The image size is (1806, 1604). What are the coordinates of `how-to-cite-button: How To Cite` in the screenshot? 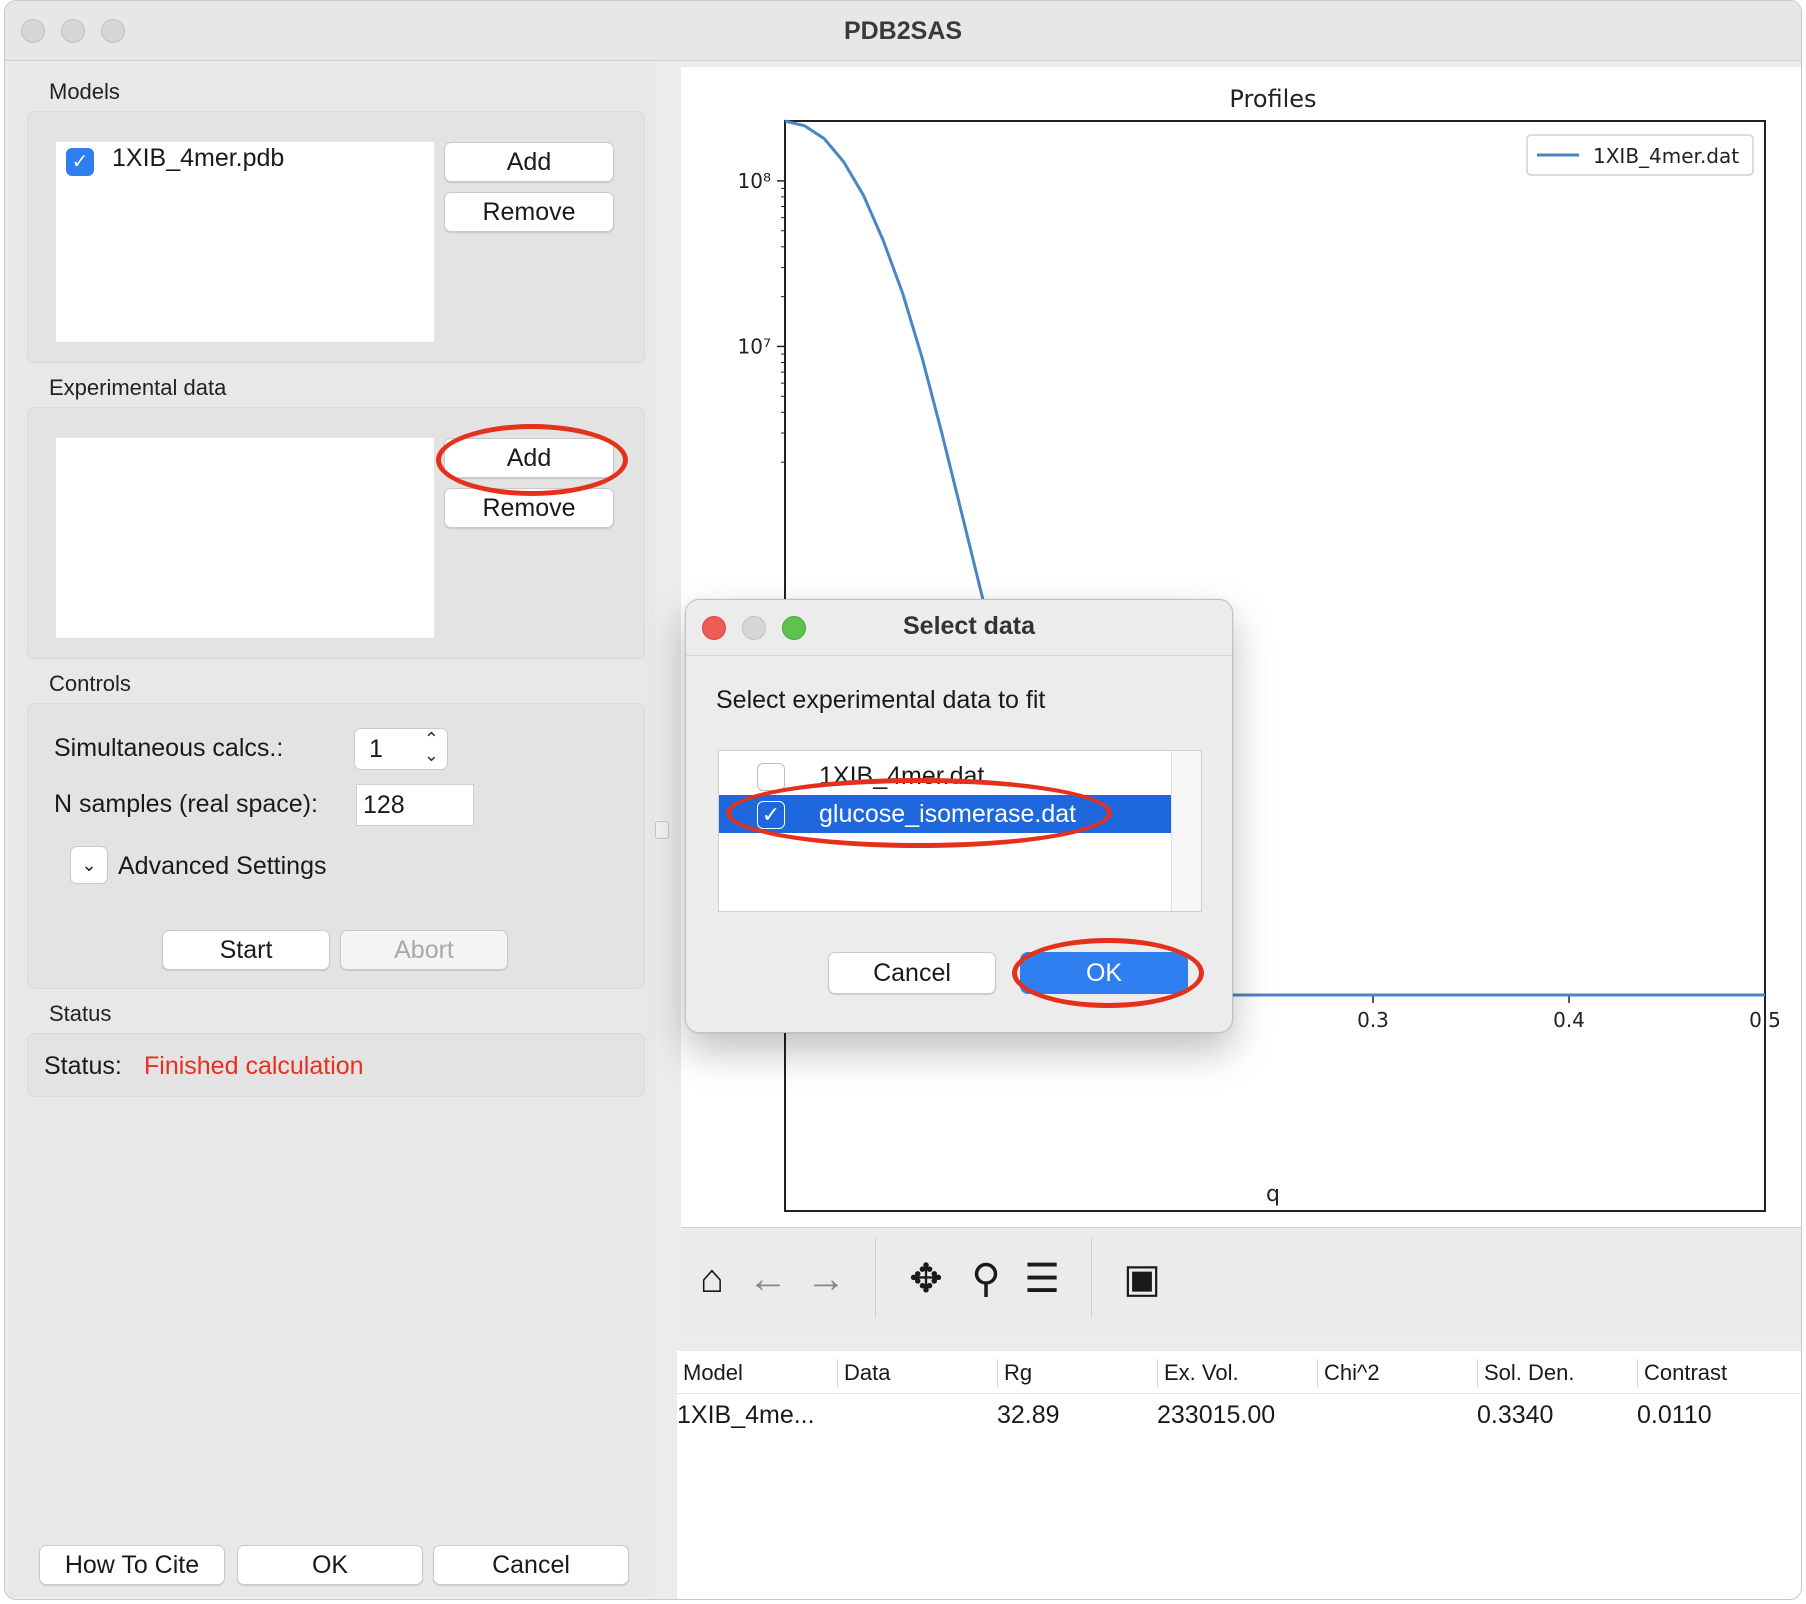 It's located at (132, 1565).